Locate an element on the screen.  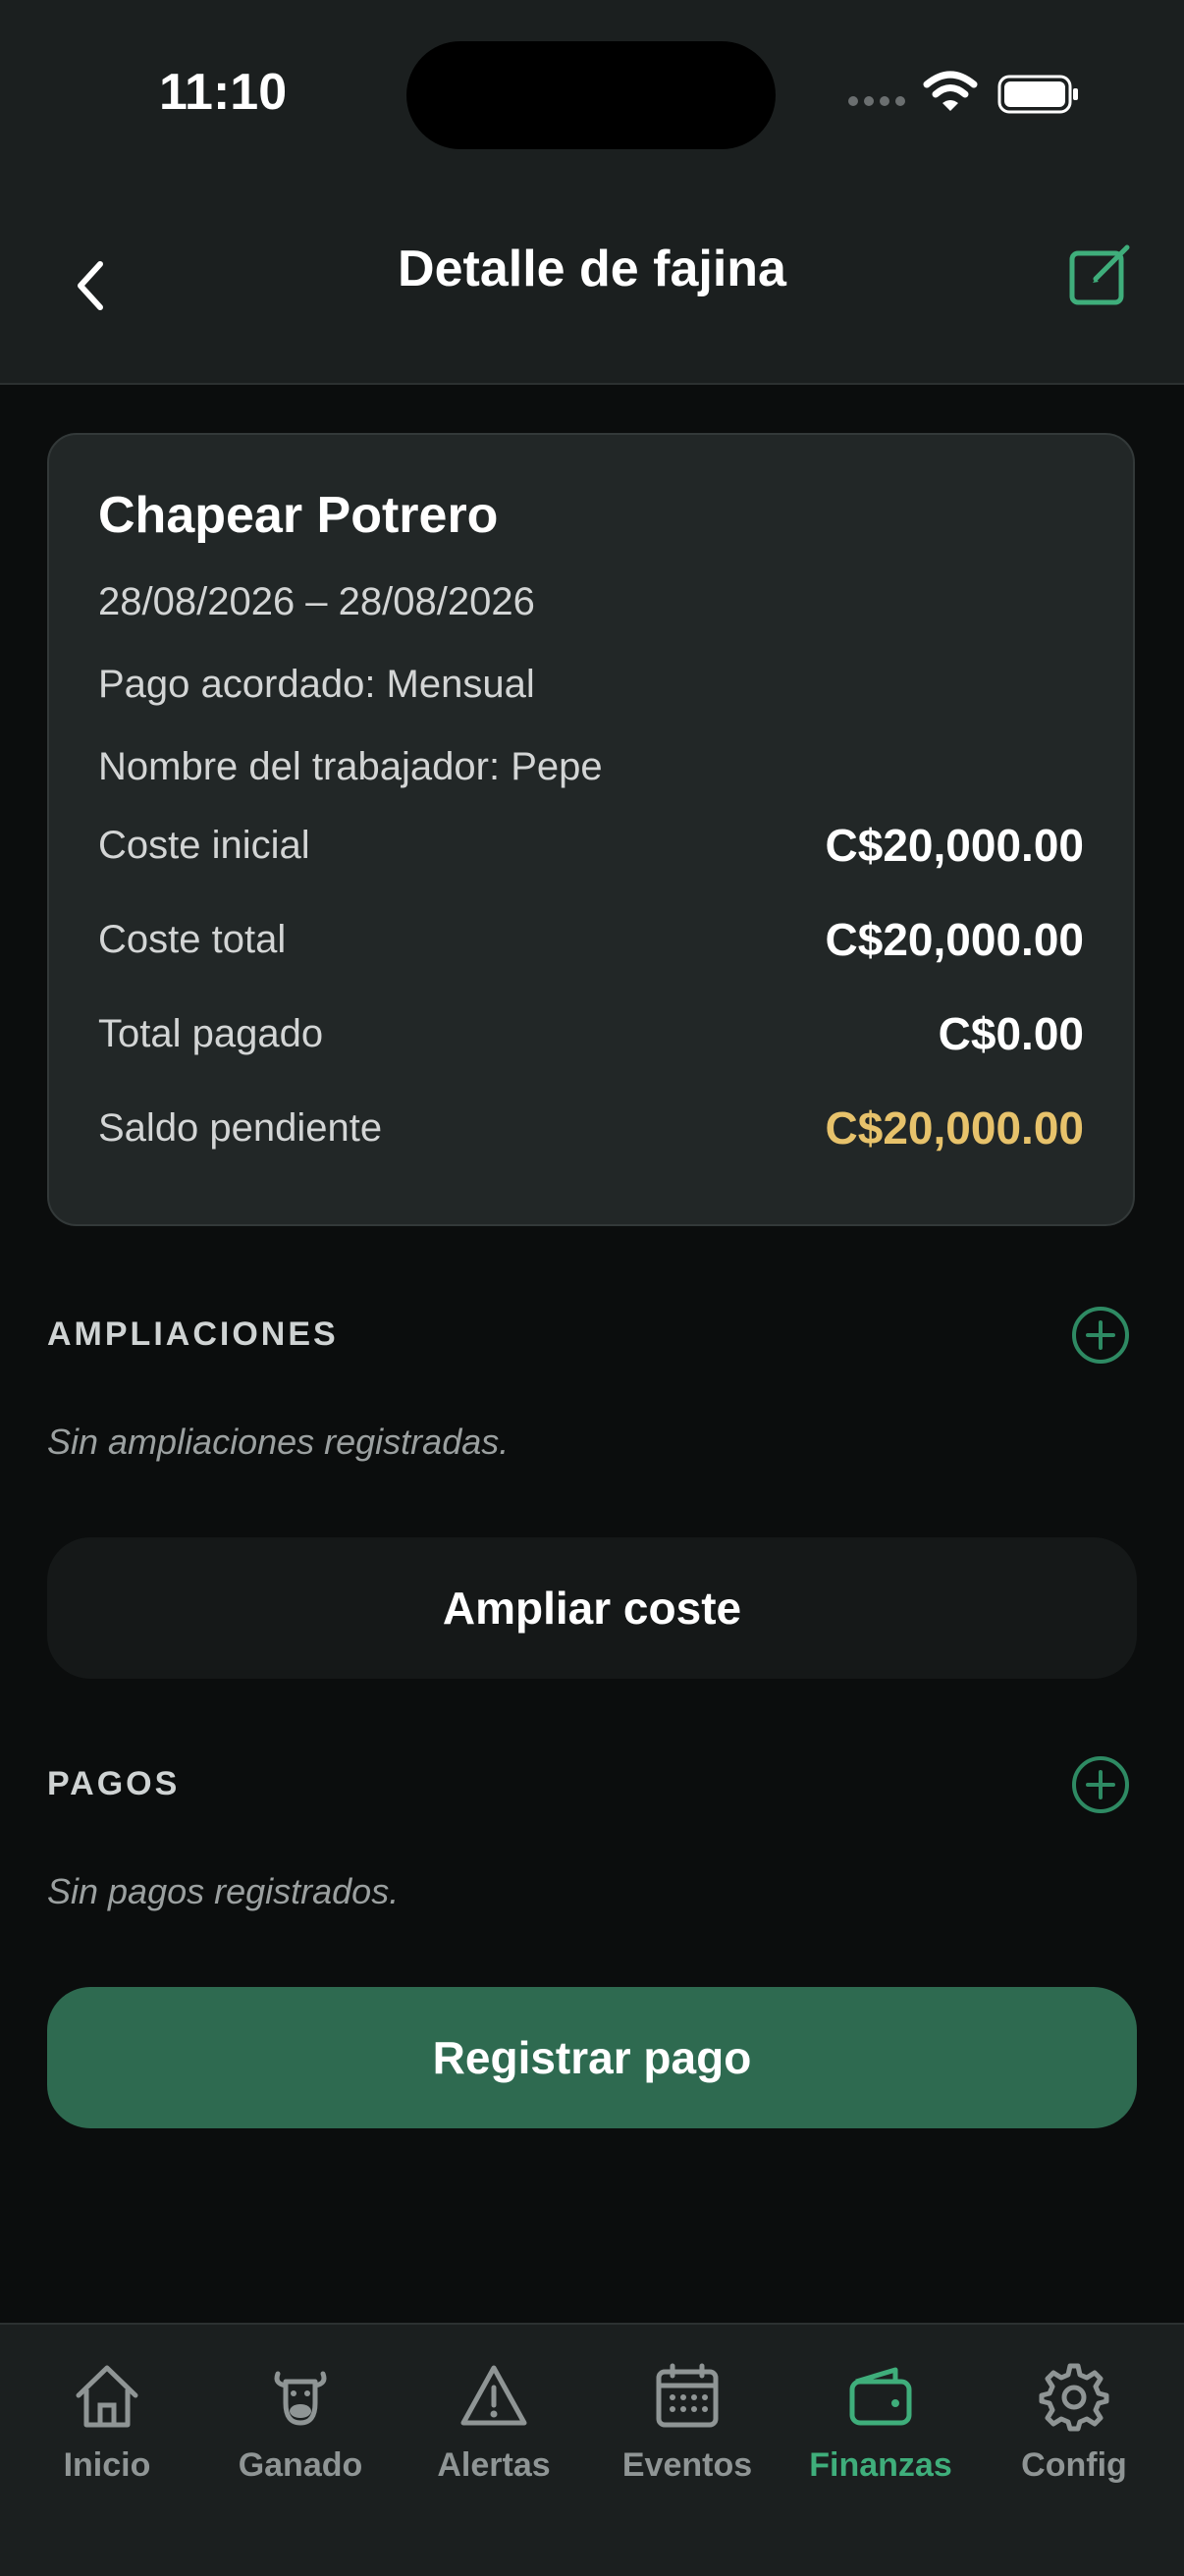
tab-alertas: Alertas is located at coordinates (494, 2422).